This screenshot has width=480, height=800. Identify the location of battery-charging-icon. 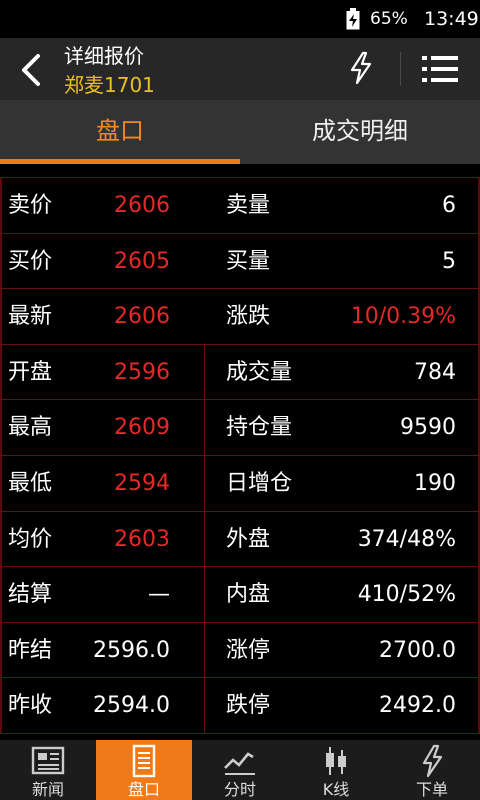
(353, 19).